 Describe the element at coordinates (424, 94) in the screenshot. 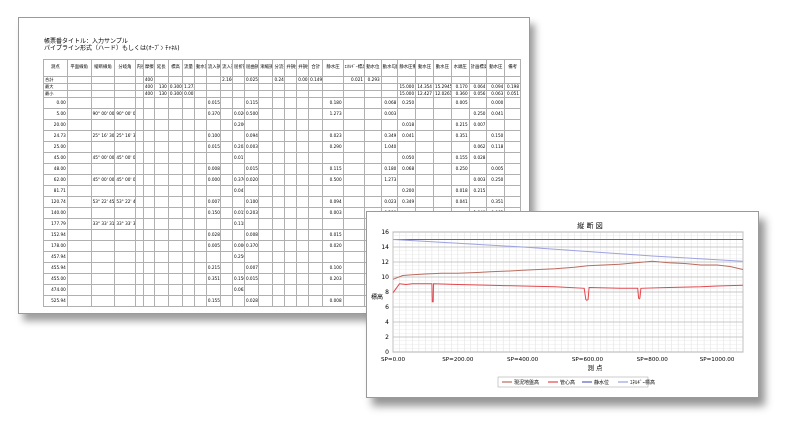

I see `summary-cell: 12.427` at that location.